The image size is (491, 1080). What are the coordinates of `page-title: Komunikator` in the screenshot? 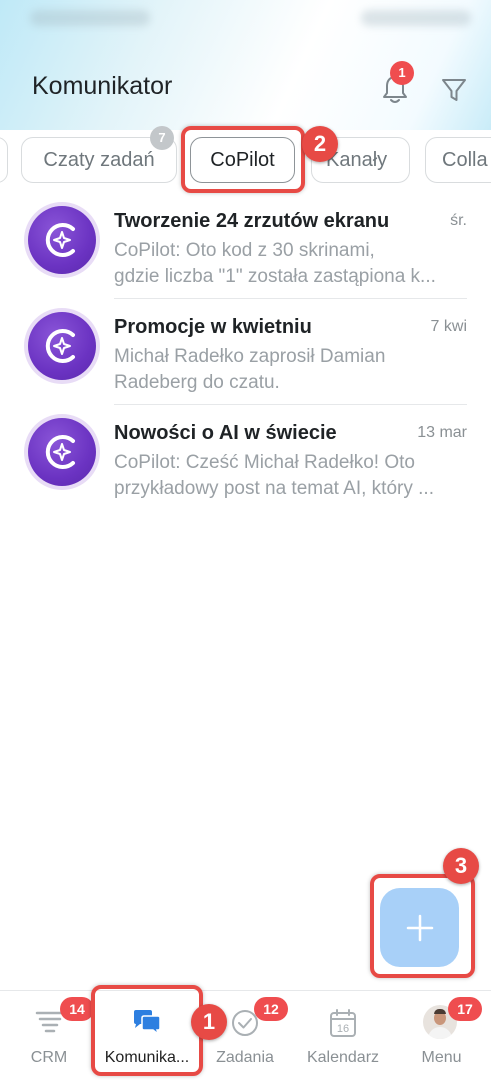 It's located at (102, 86).